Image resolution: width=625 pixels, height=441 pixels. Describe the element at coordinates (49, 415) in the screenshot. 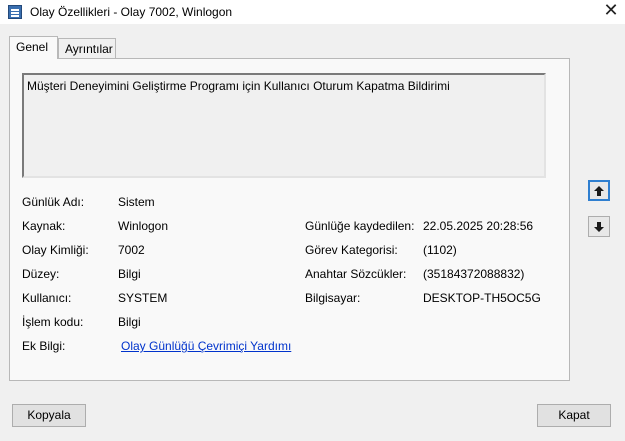

I see `copy-button: Kopyala` at that location.